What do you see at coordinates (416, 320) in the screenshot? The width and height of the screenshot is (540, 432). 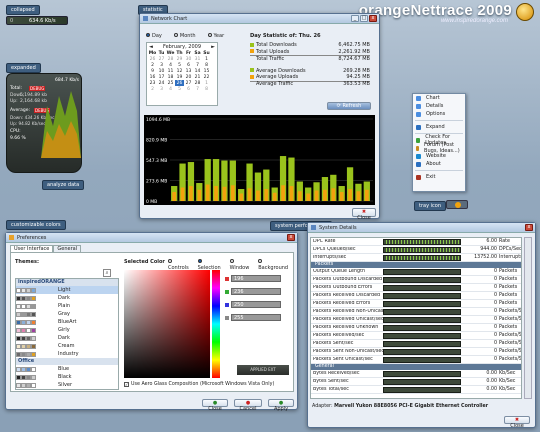 I see `counter-row: Packets Received Unicast/sec 0Packets/Sec` at bounding box center [416, 320].